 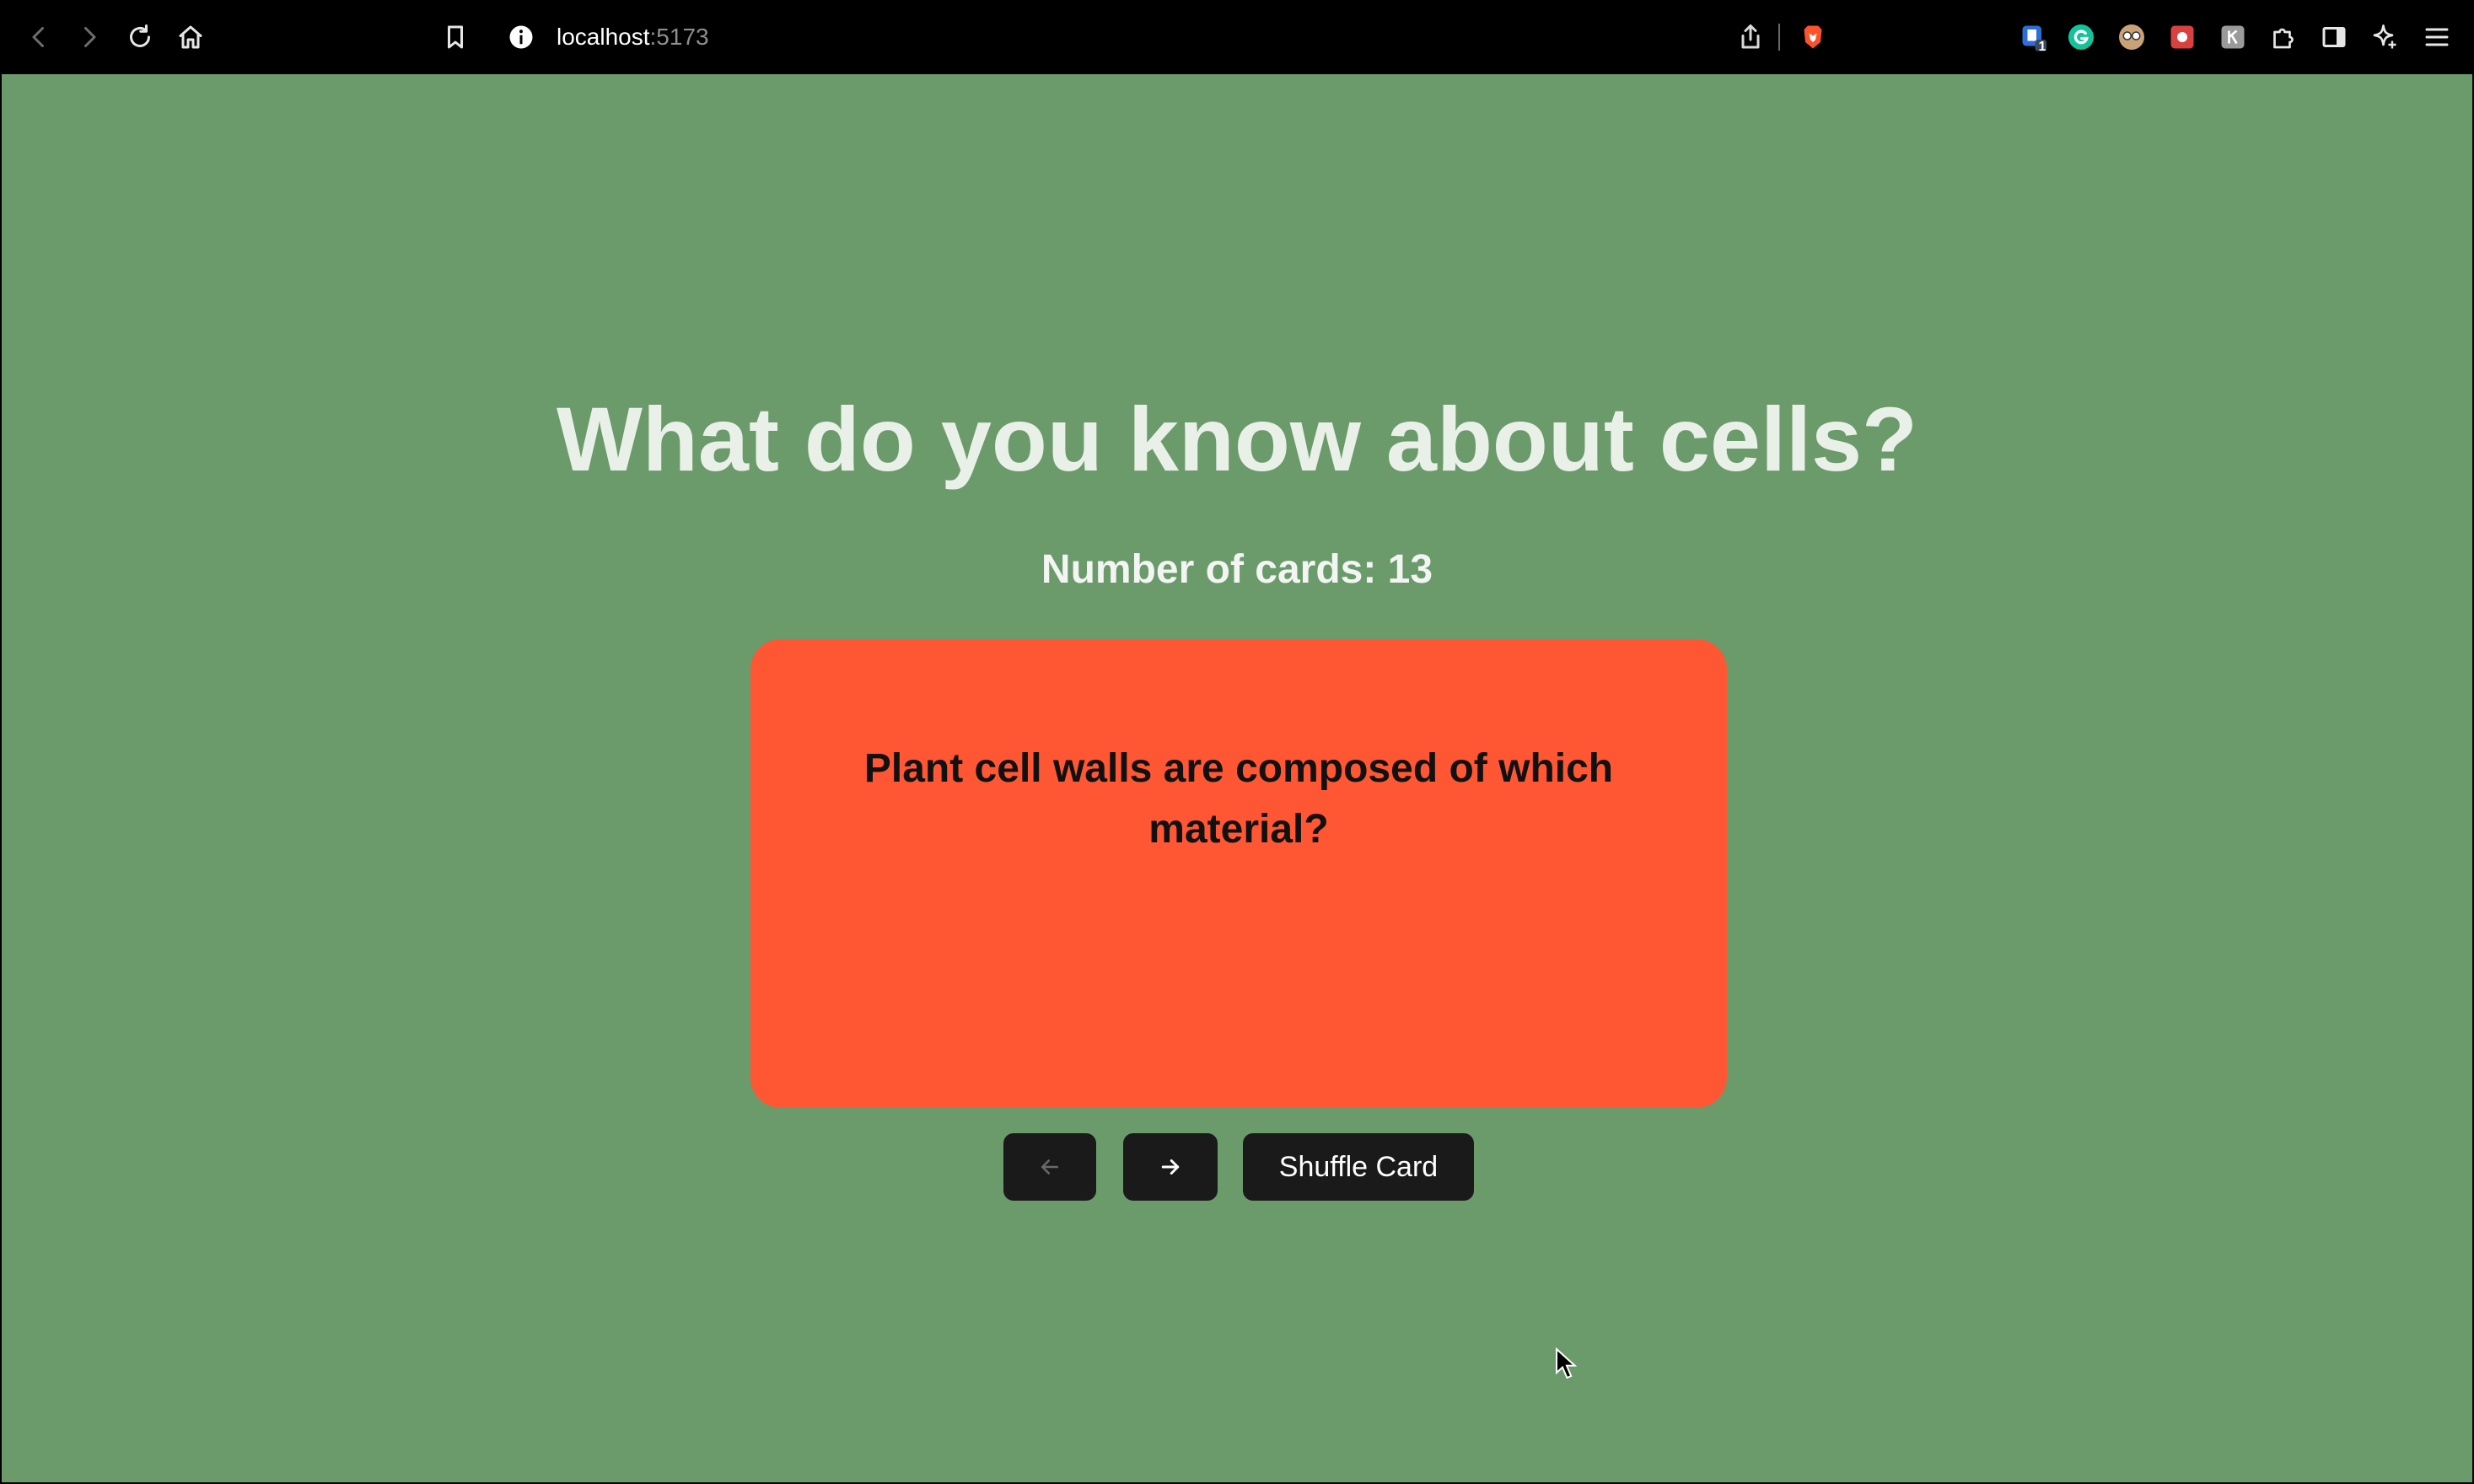 I want to click on bookmark-icon, so click(x=456, y=37).